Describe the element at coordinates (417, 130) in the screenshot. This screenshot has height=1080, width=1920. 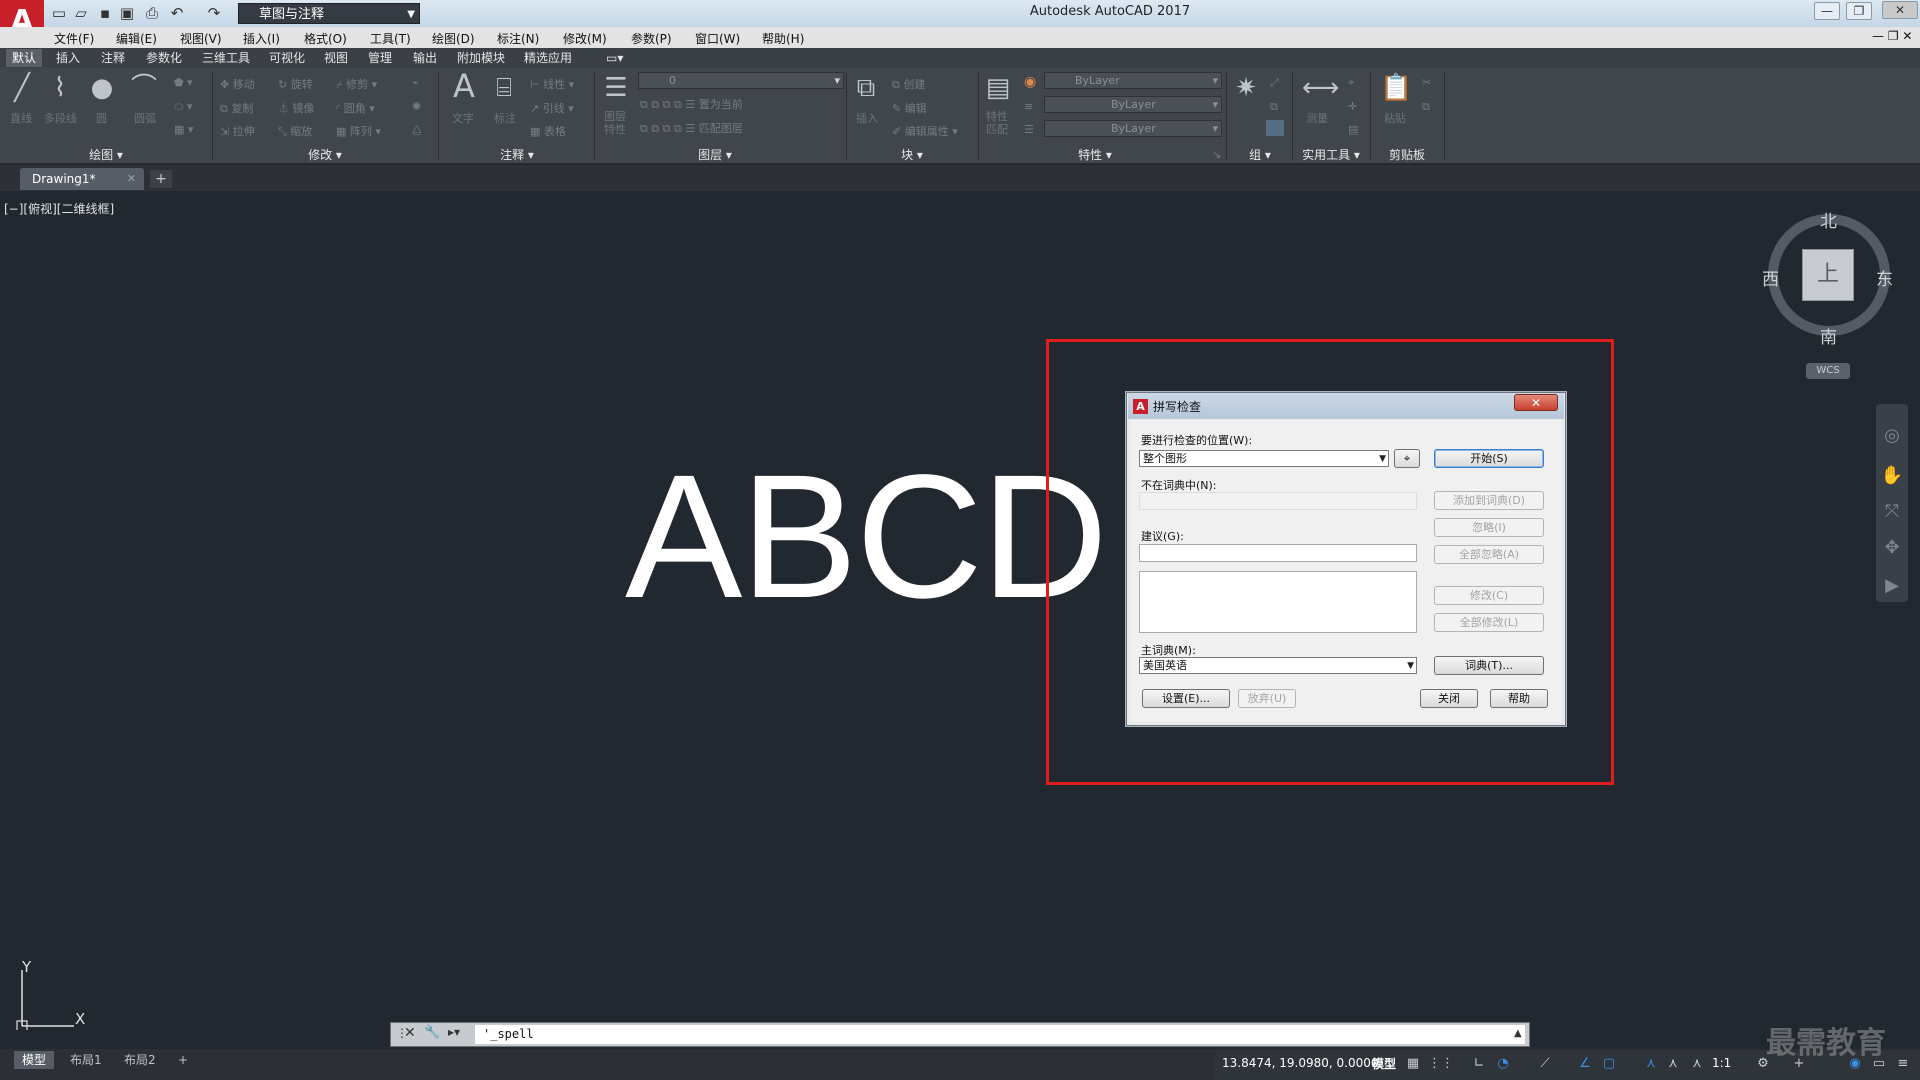
I see `offset-icon: ⧋` at that location.